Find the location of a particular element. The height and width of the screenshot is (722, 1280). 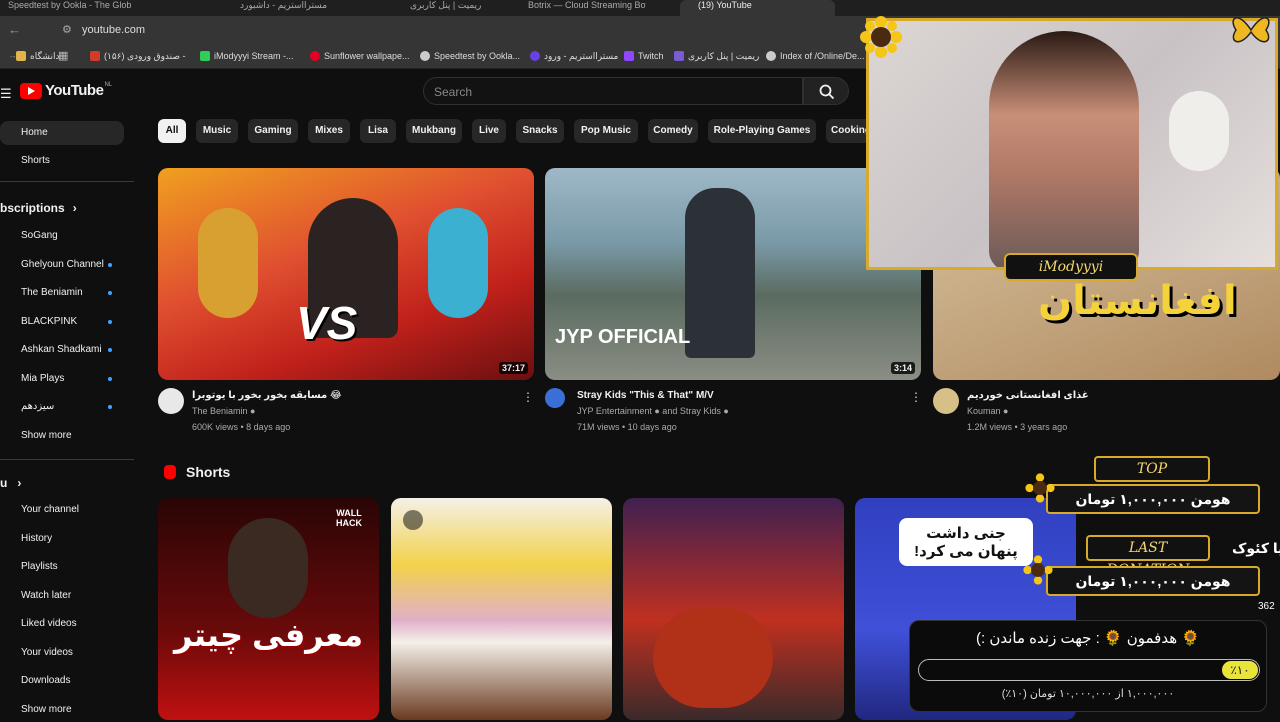

you-heading: u › is located at coordinates (10, 483).